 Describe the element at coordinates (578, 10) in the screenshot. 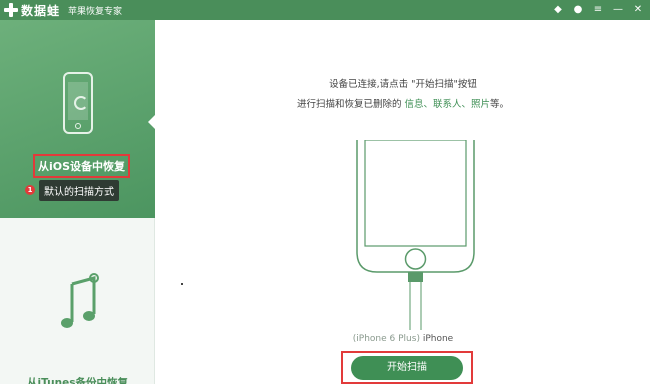

I see `chat-icon: ●` at that location.